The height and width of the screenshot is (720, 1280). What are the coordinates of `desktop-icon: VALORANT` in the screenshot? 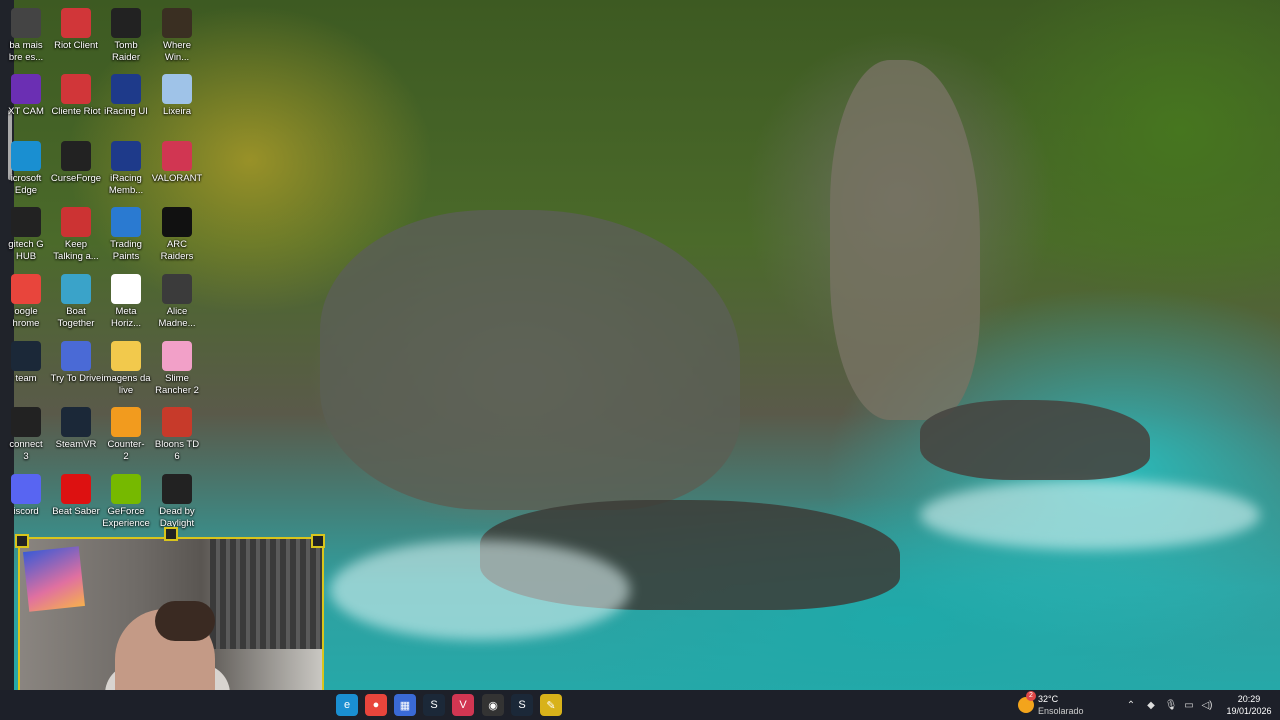 It's located at (177, 170).